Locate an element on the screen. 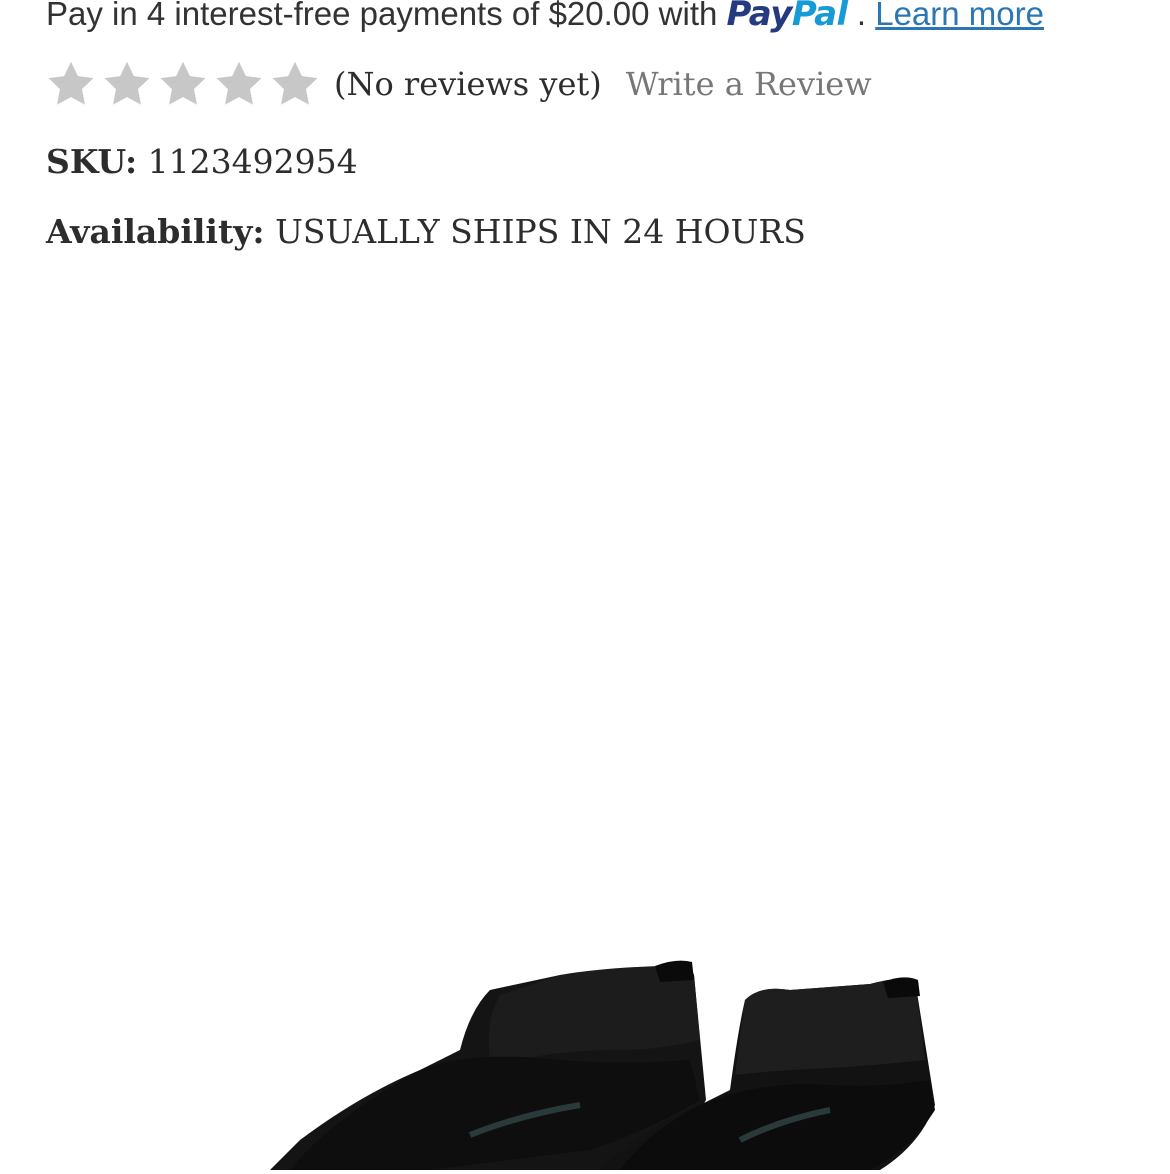 Image resolution: width=1170 pixels, height=1174 pixels. paypal-logo: PayPal is located at coordinates (787, 17).